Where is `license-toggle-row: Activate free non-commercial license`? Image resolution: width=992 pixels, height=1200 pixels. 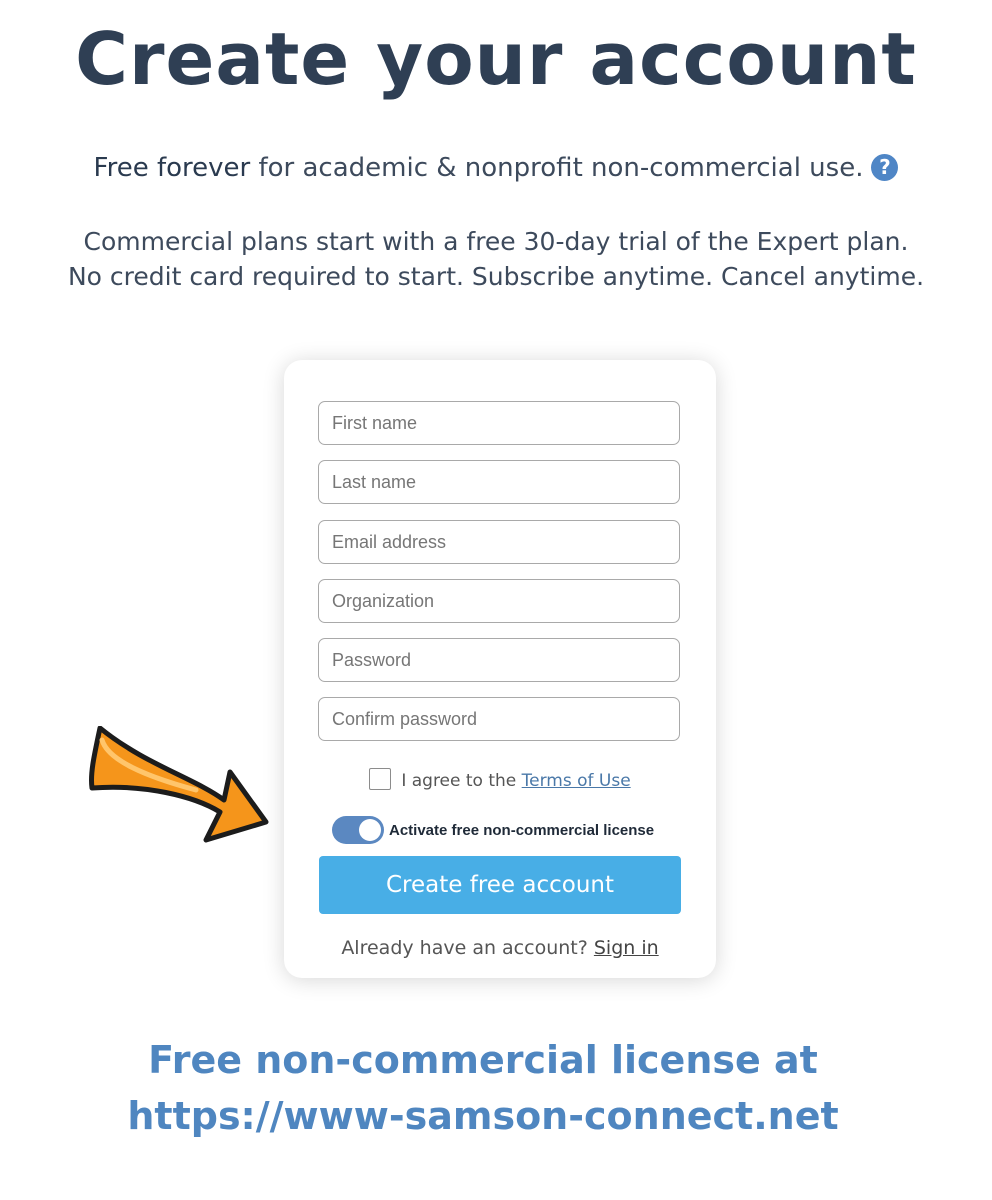 license-toggle-row: Activate free non-commercial license is located at coordinates (493, 830).